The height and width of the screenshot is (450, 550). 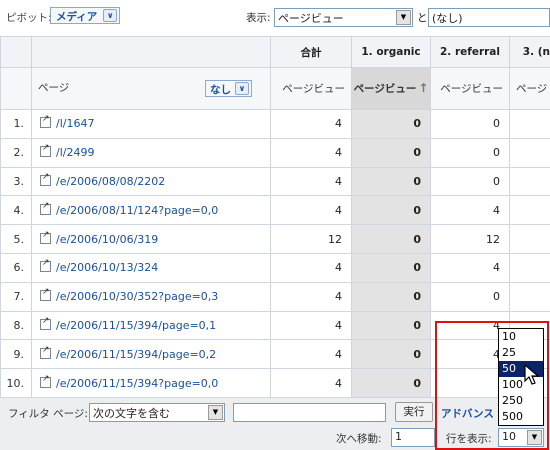 I want to click on table-row: 7. /e/2006/10/30/352?page=0,3 4 0 0, so click(x=275, y=296).